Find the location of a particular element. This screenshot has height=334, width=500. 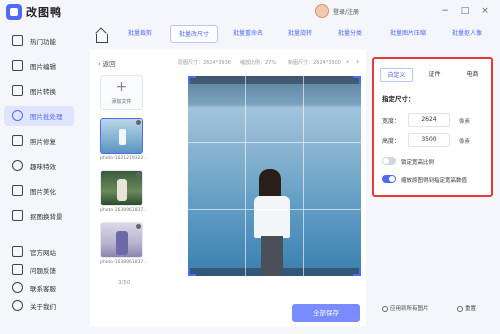

sidebar-item-edit: 图片编辑 is located at coordinates (39, 66).